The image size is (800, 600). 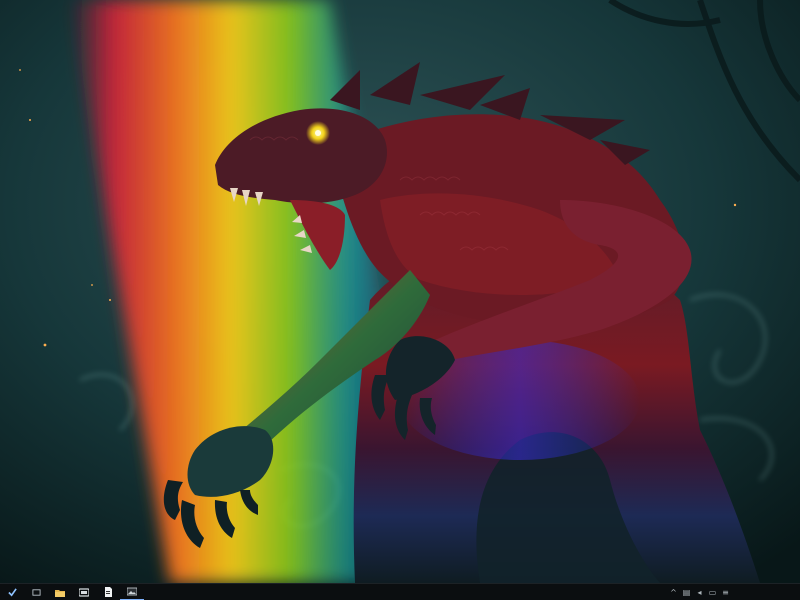 I want to click on volume-icon: ◂, so click(x=699, y=592).